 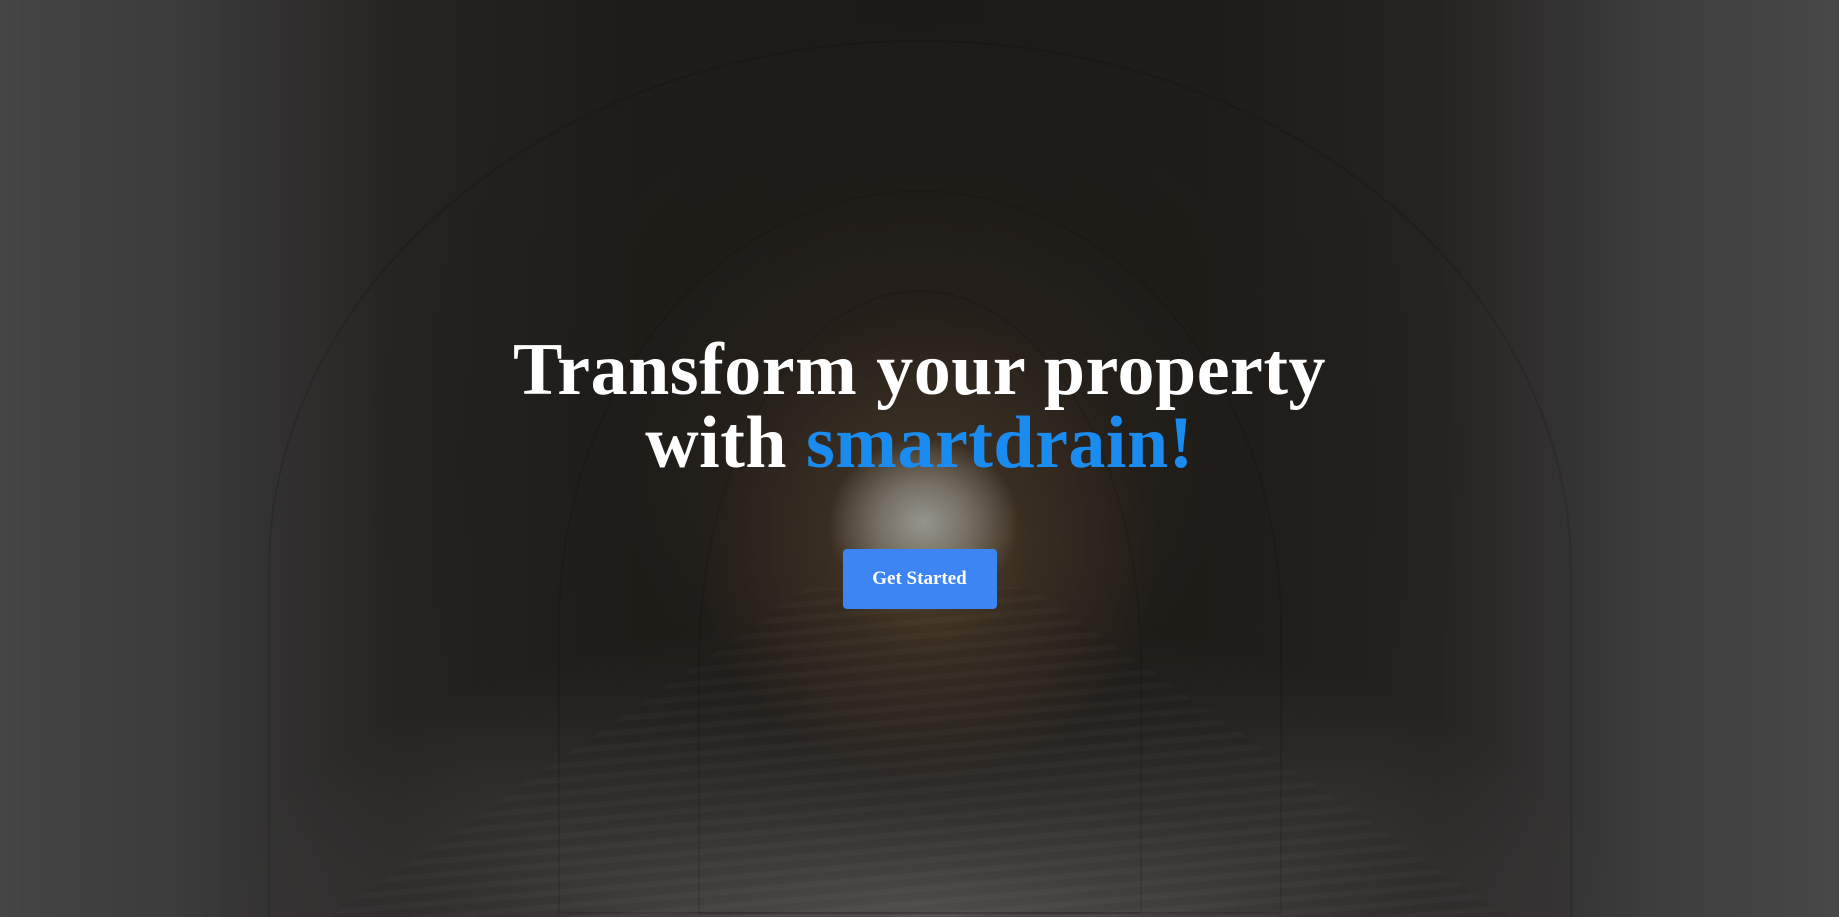 I want to click on headline-line-1: Transform your property, so click(x=919, y=370).